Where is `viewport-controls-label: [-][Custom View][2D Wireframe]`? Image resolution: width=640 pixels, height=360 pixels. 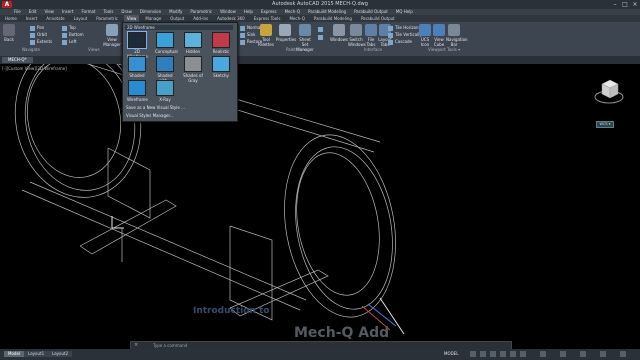 viewport-controls-label: [-][Custom View][2D Wireframe] is located at coordinates (34, 68).